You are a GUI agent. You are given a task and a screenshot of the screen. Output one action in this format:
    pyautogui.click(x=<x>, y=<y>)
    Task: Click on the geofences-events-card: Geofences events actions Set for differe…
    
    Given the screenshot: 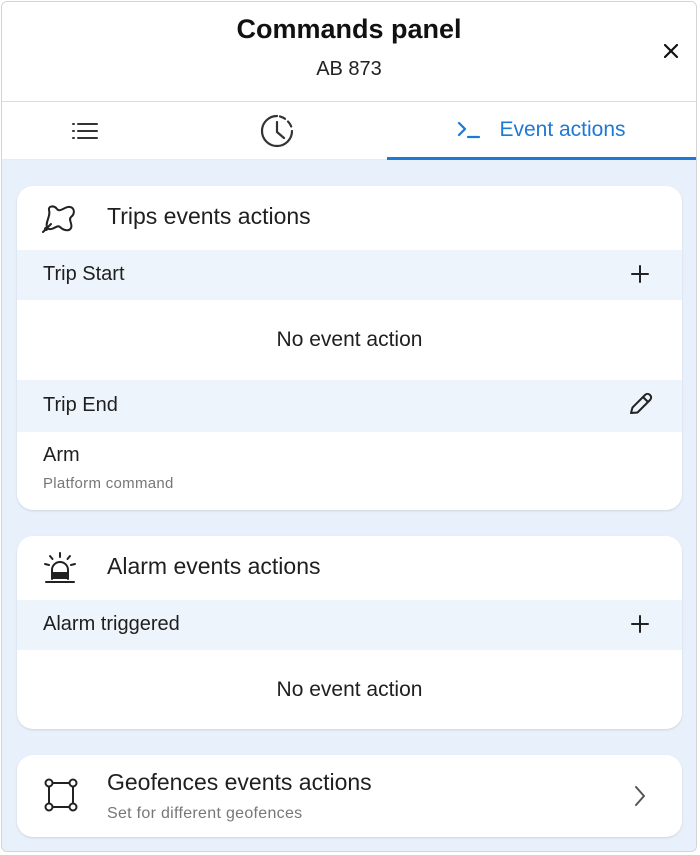 What is the action you would take?
    pyautogui.click(x=349, y=796)
    